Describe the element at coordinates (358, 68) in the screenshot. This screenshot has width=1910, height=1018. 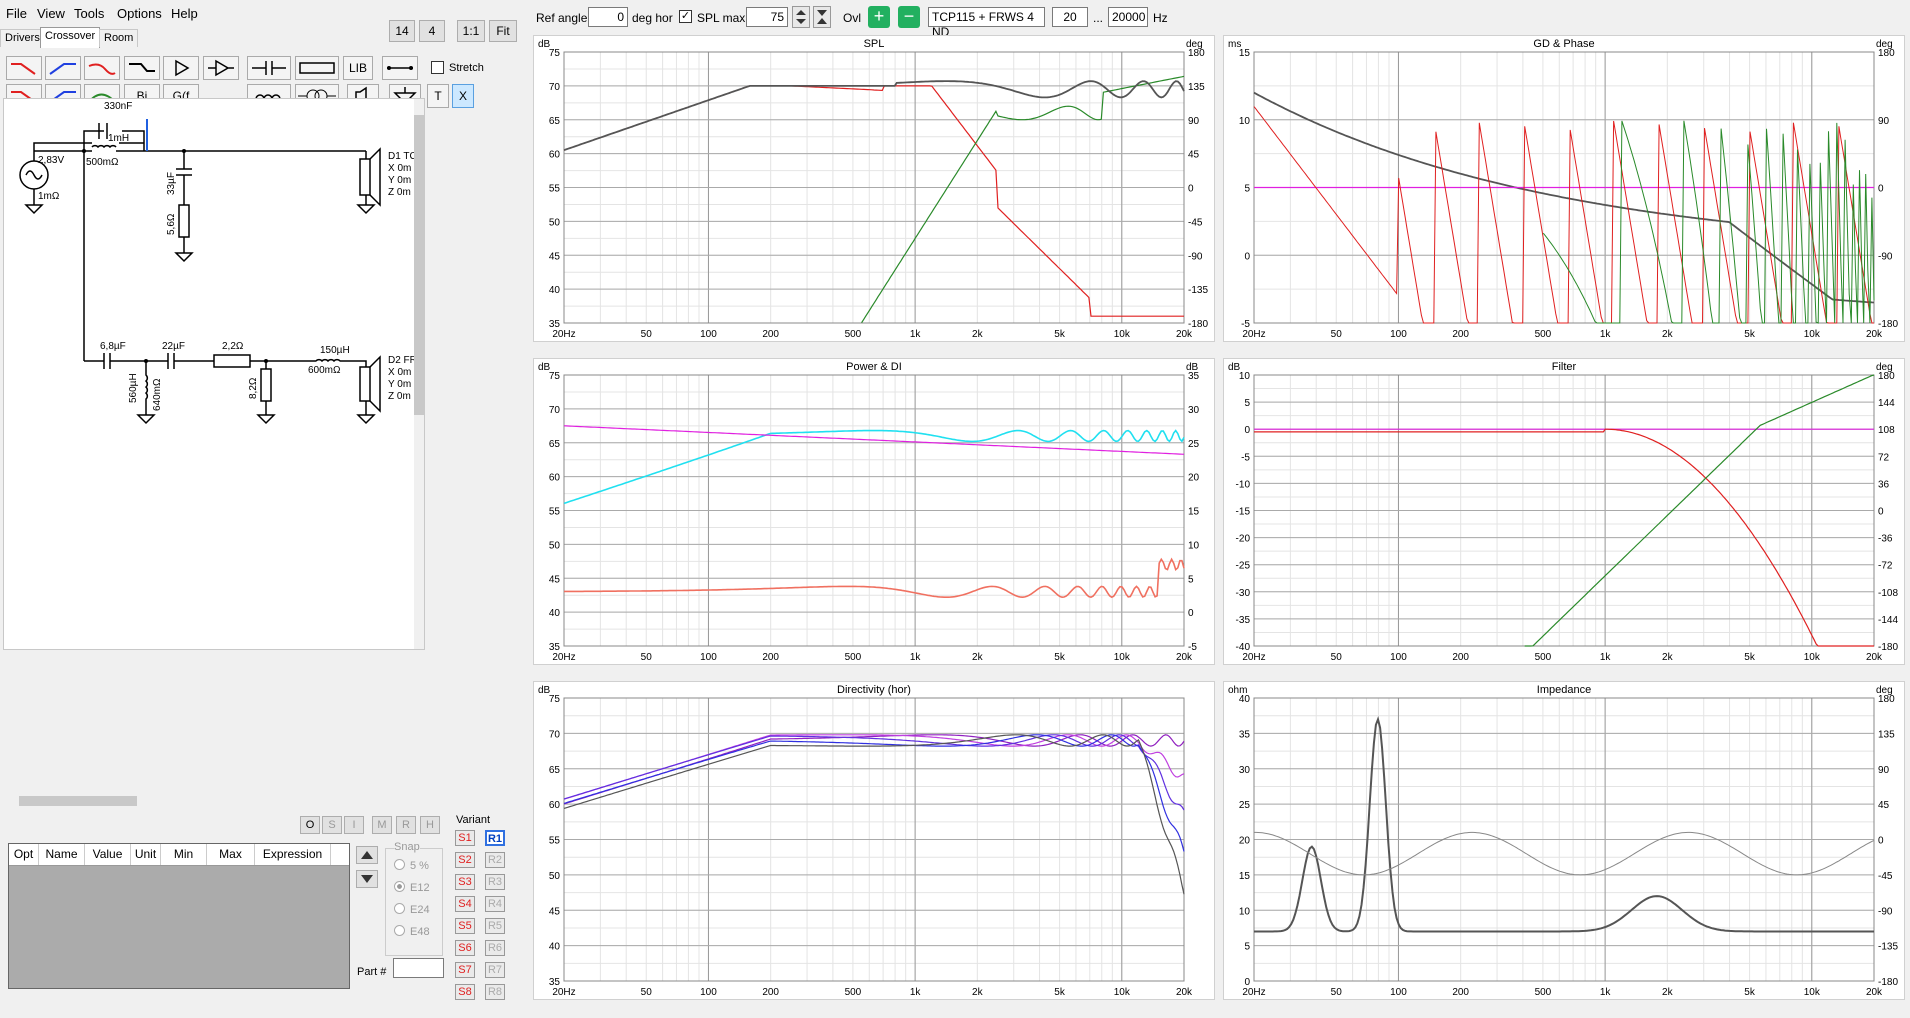
I see `library-button: LIB` at that location.